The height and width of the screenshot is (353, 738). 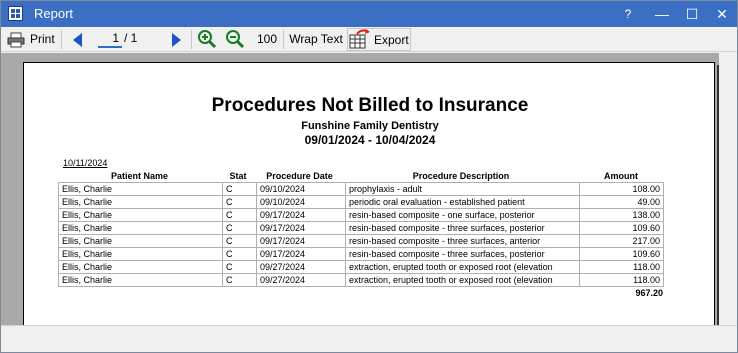 I want to click on zoom-in-icon, so click(x=207, y=39).